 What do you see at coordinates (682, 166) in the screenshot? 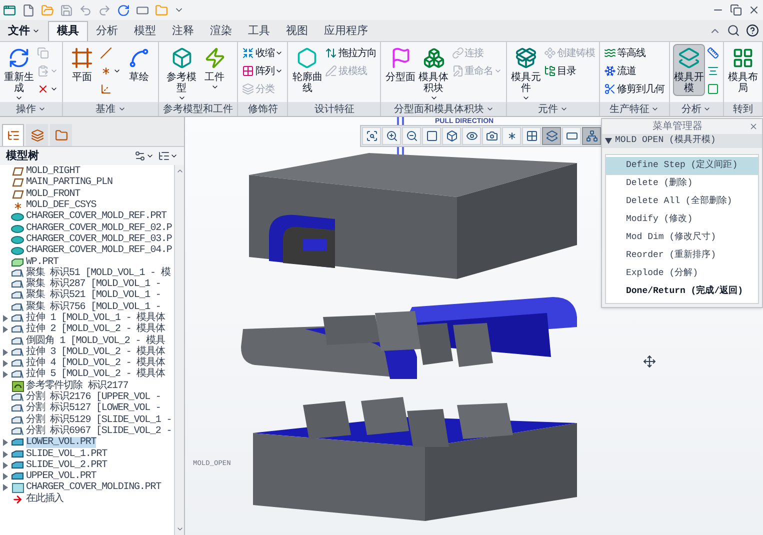
I see `menu-item: Define Step (定义间距)` at bounding box center [682, 166].